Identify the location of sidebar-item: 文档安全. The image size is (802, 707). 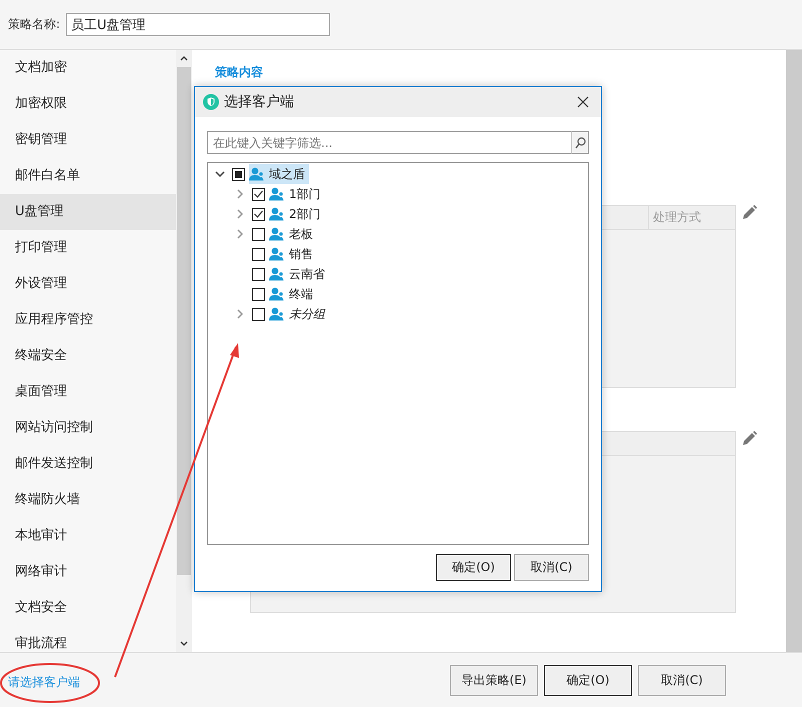
(88, 608).